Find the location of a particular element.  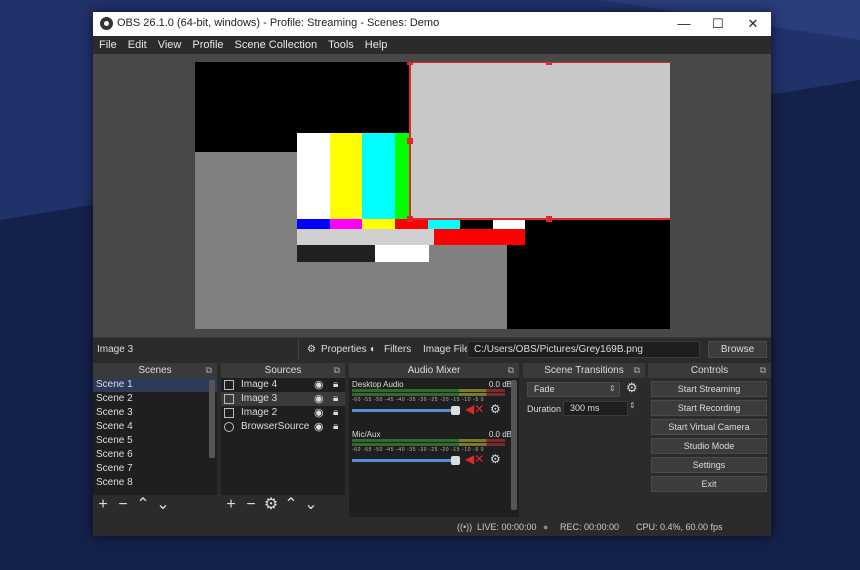

remove-scene-icon: − is located at coordinates (123, 505).